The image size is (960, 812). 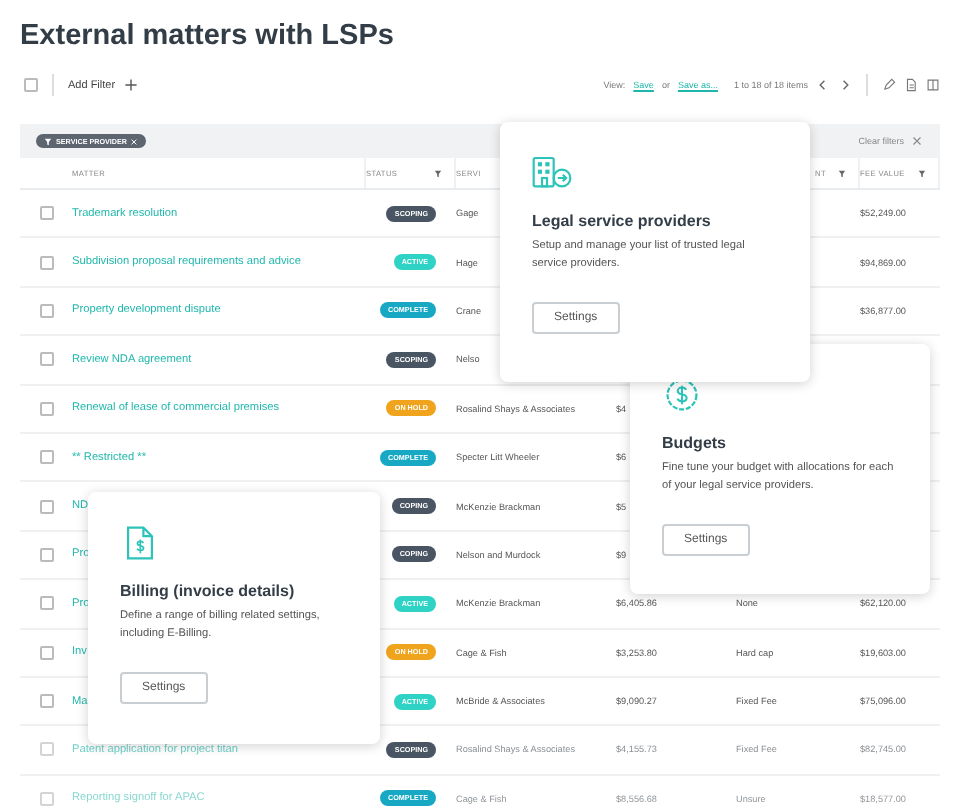 I want to click on card-title: Legal service providers, so click(x=622, y=221).